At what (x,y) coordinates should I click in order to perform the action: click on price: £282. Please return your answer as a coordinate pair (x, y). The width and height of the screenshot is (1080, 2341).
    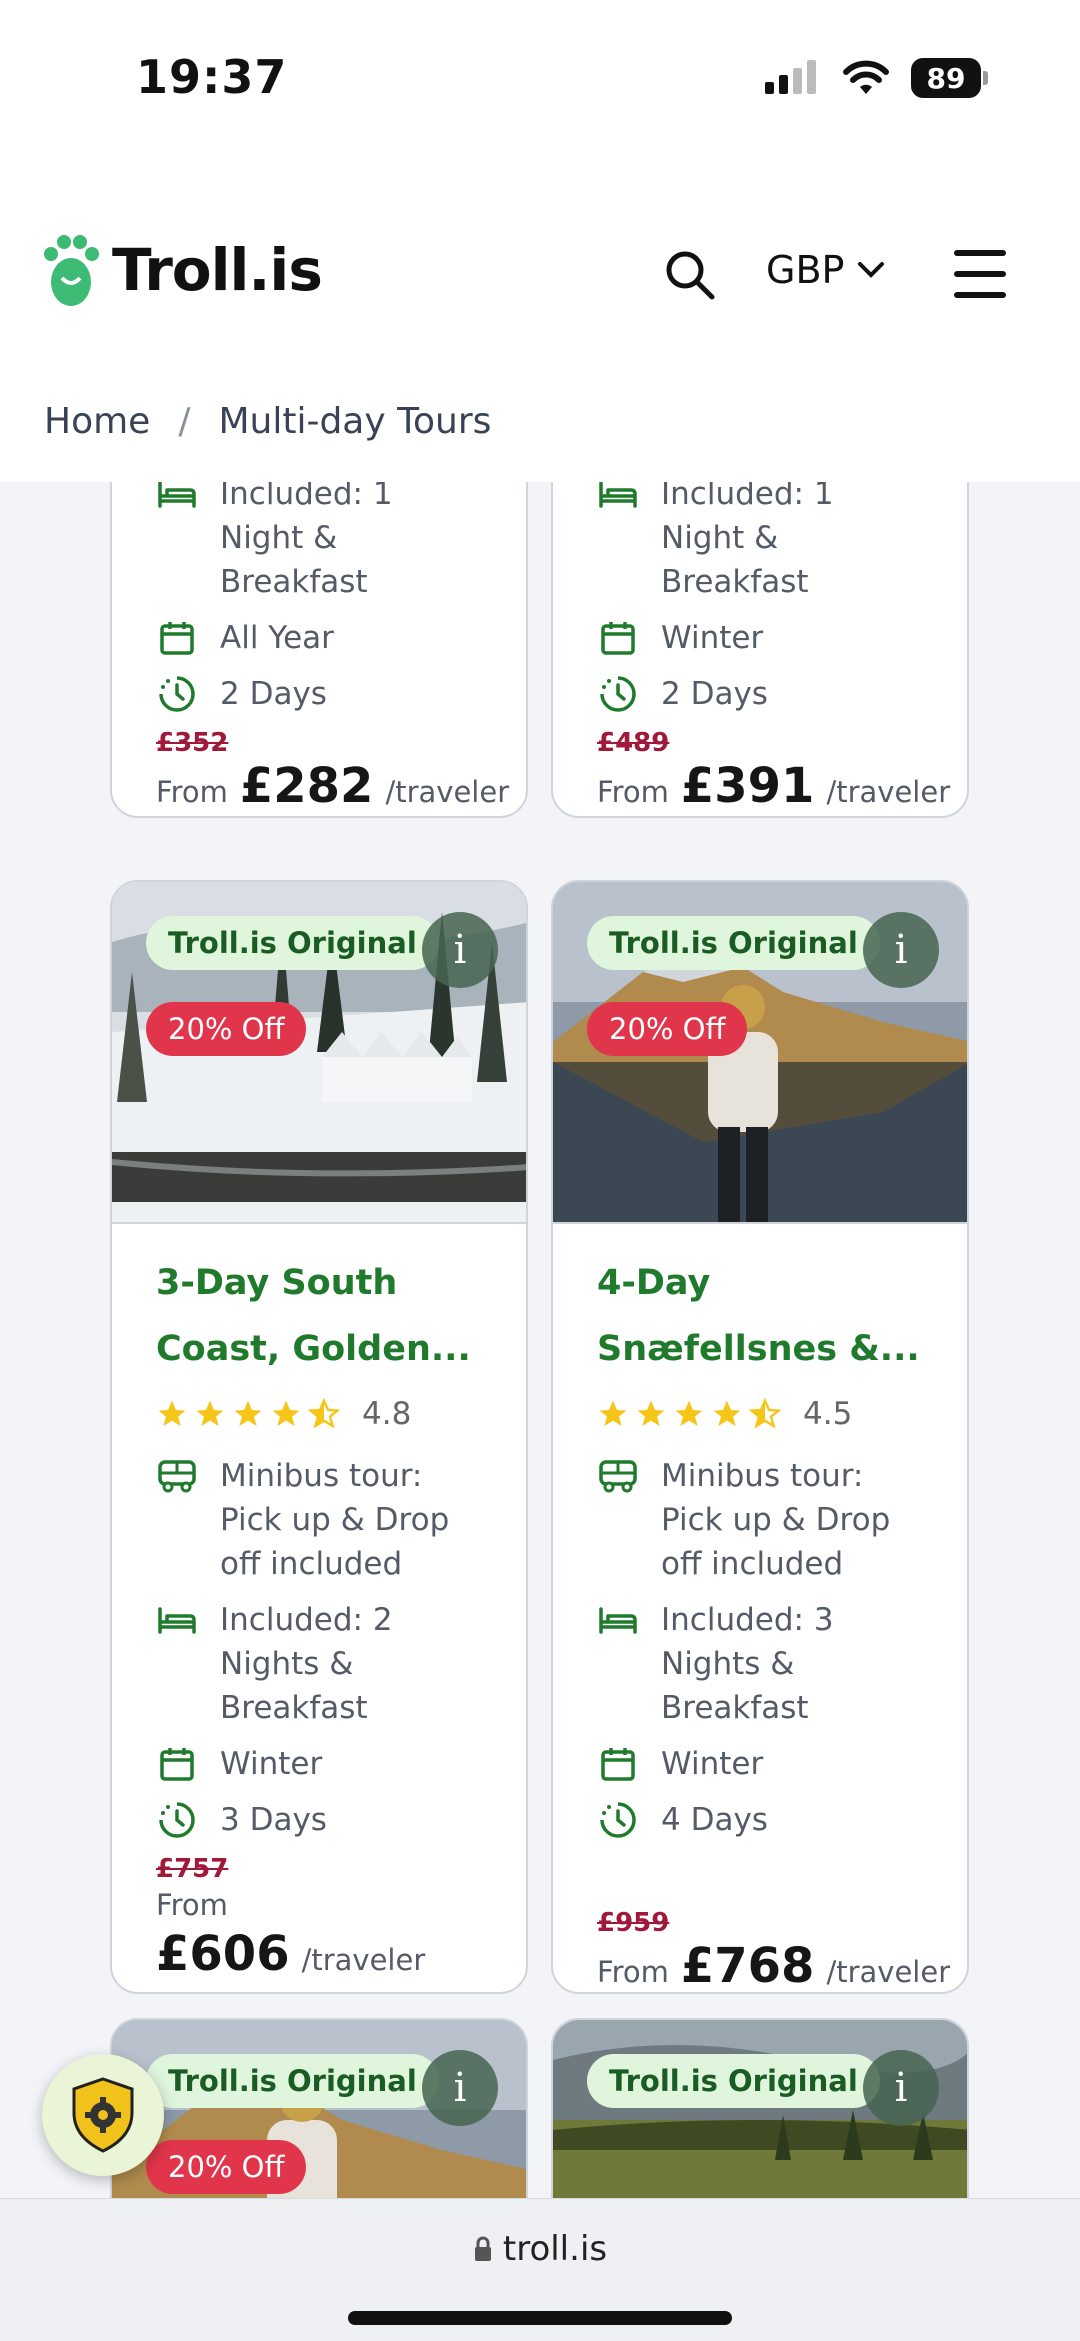
    Looking at the image, I should click on (306, 786).